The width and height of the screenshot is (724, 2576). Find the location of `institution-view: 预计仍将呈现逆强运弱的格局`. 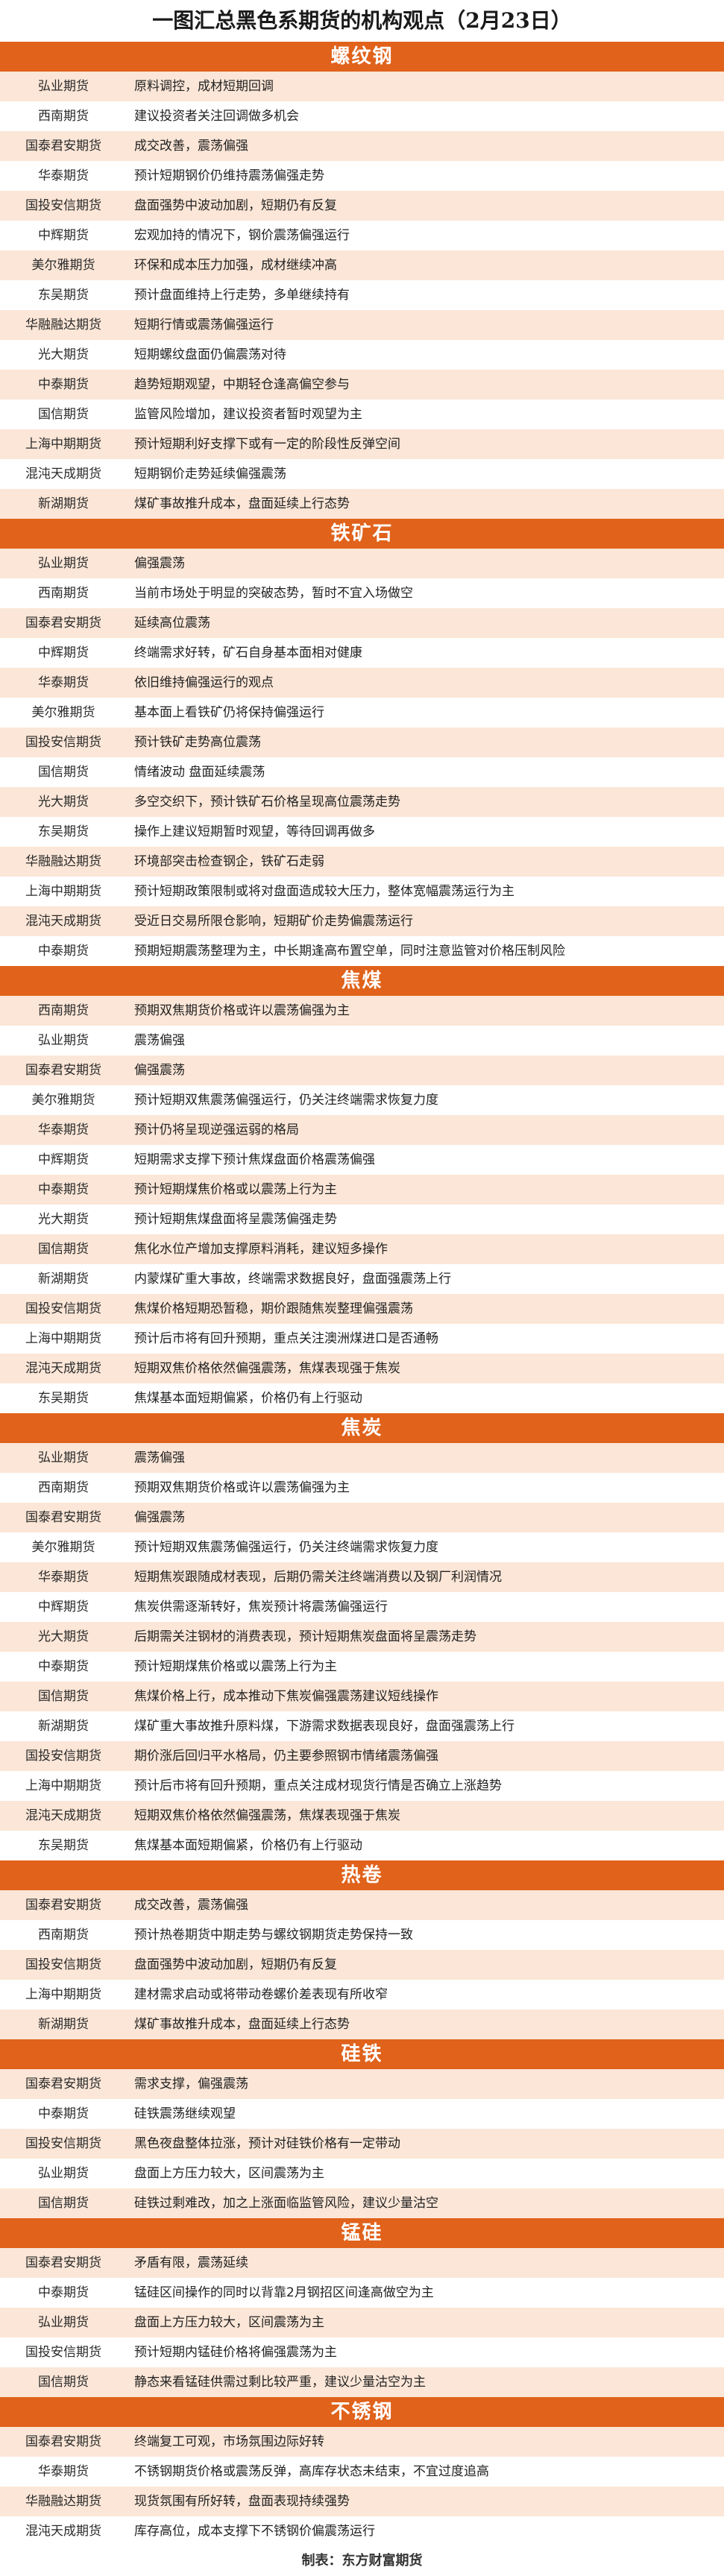

institution-view: 预计仍将呈现逆强运弱的格局 is located at coordinates (216, 1130).